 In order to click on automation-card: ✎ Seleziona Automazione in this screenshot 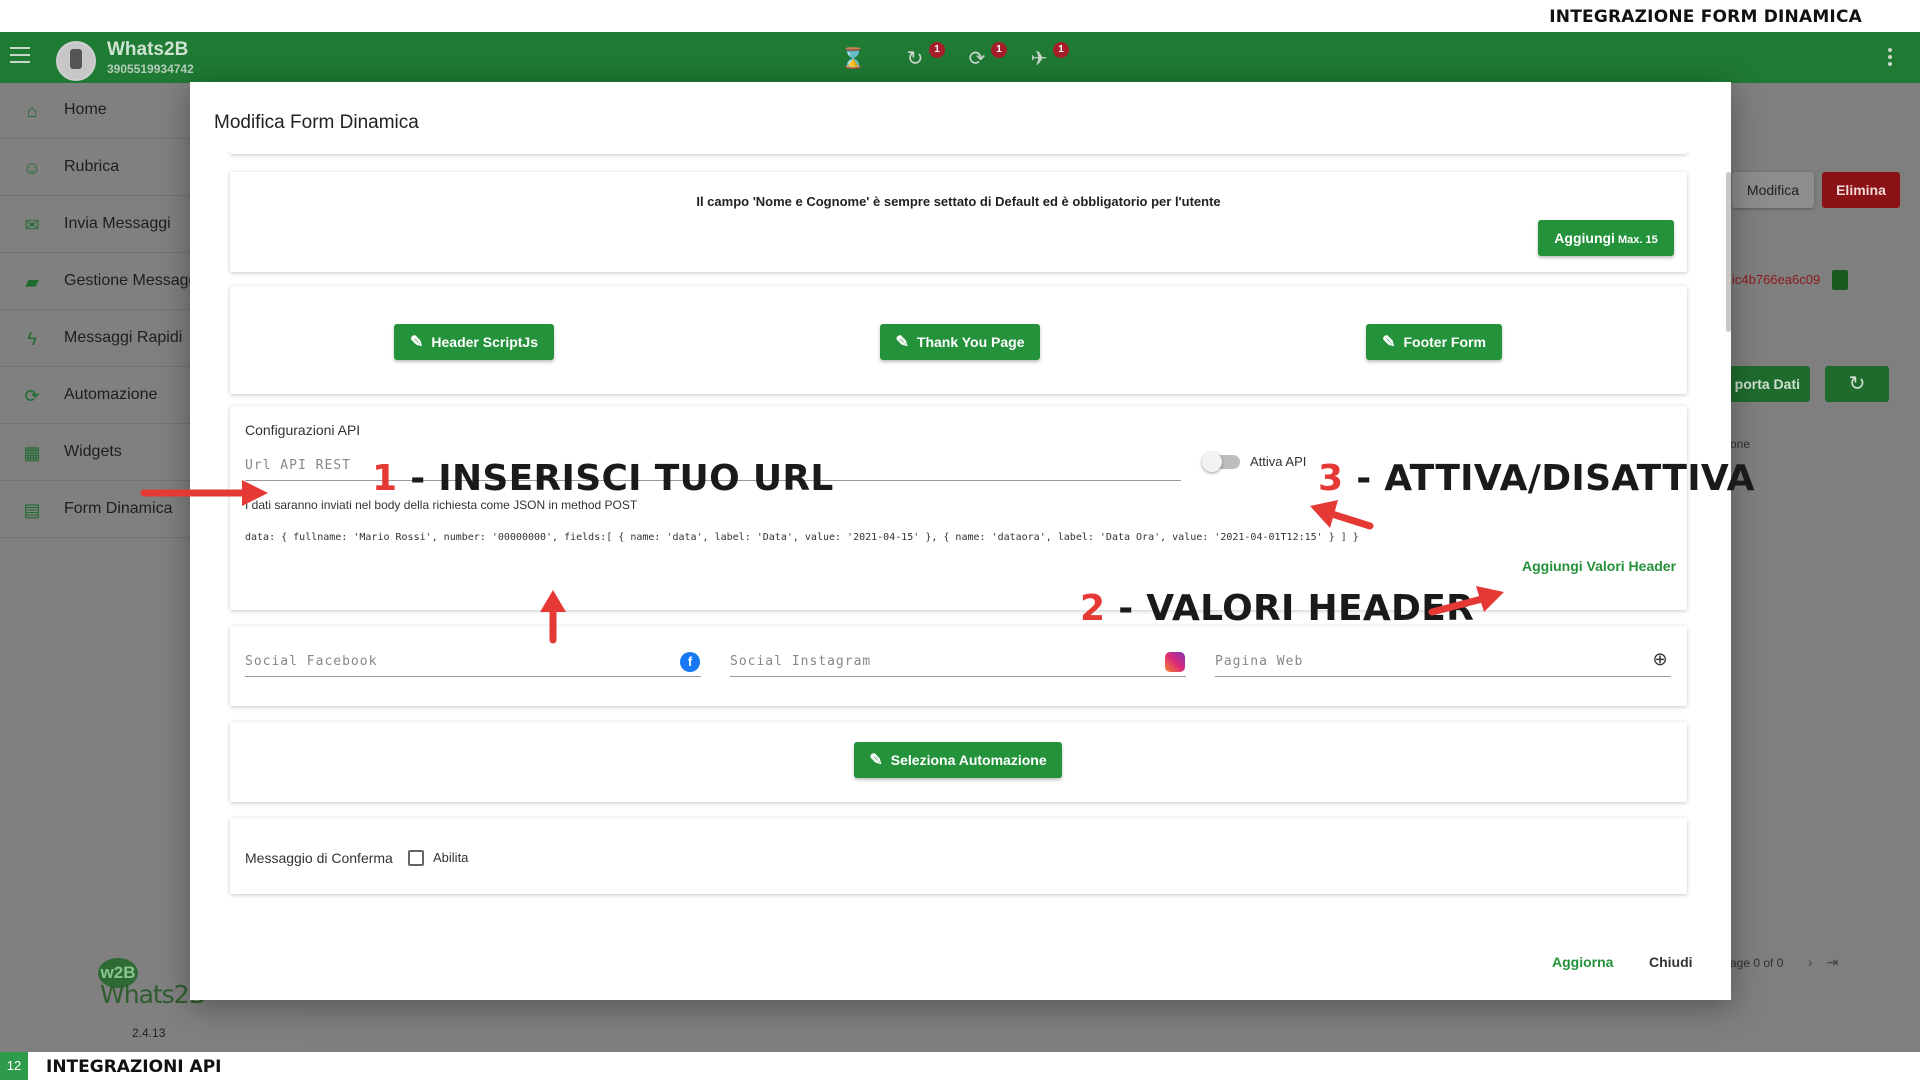, I will do `click(958, 762)`.